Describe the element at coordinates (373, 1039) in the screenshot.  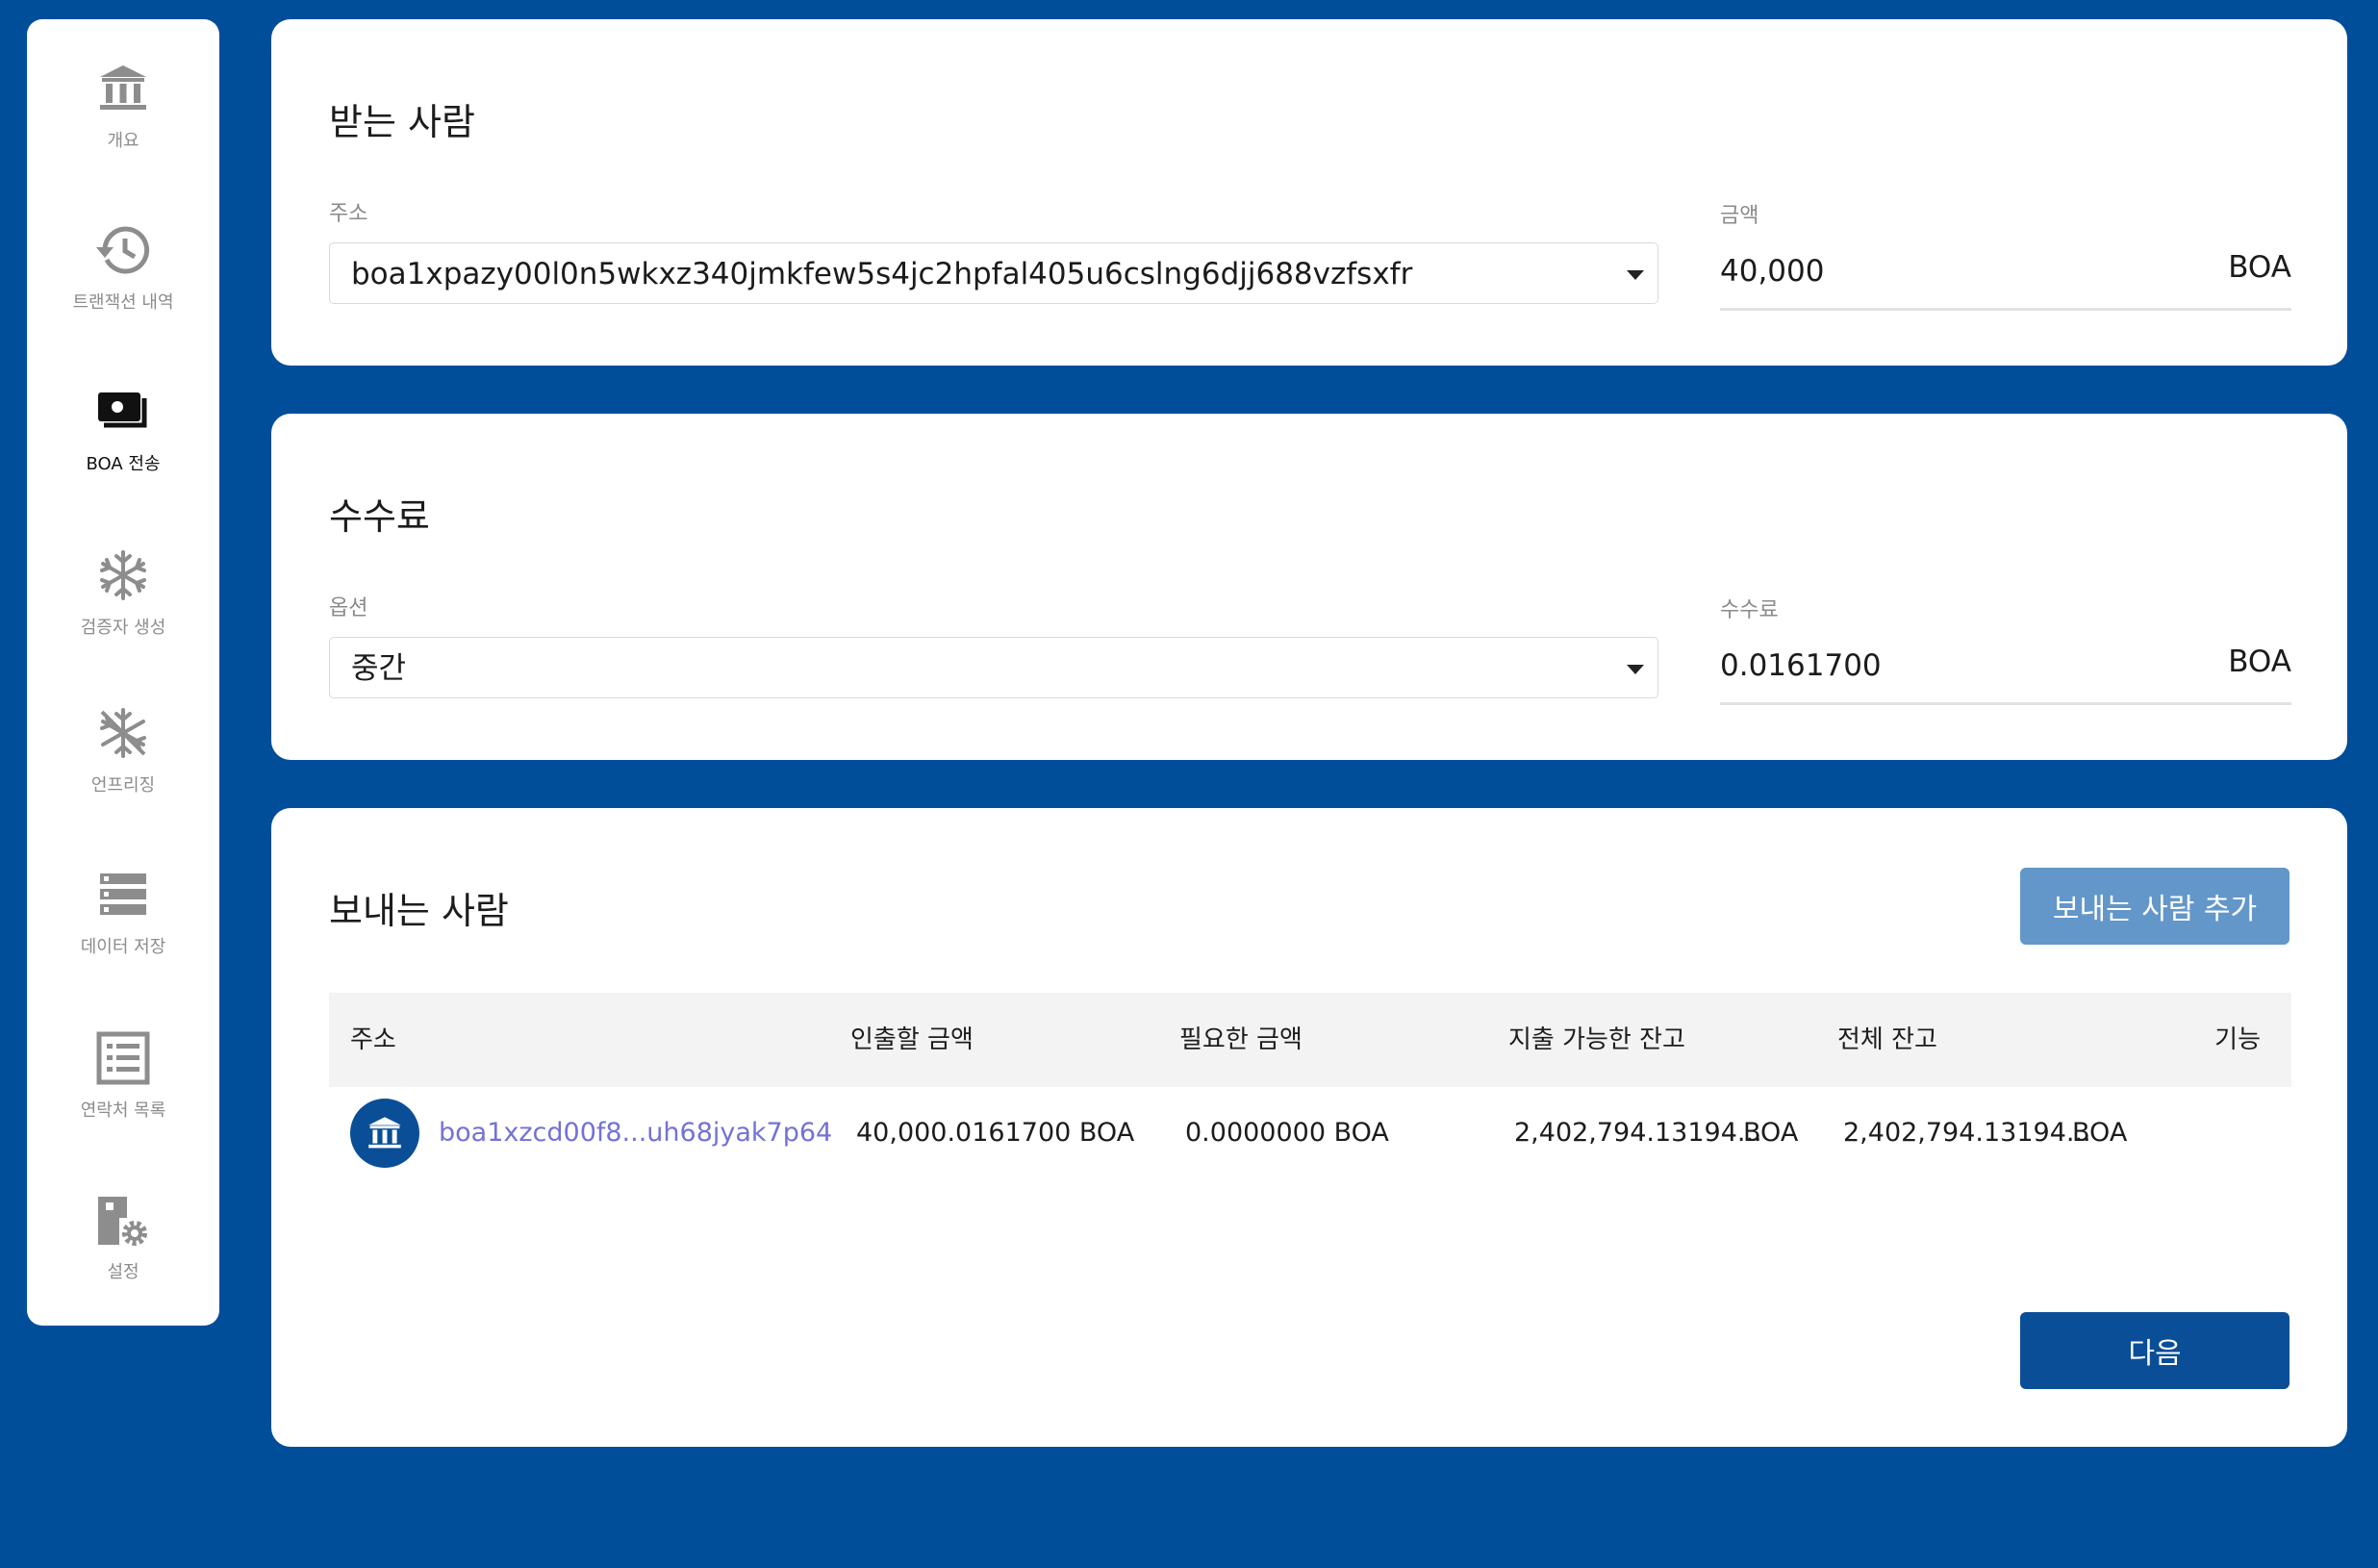
I see `column-header-address: 주소` at that location.